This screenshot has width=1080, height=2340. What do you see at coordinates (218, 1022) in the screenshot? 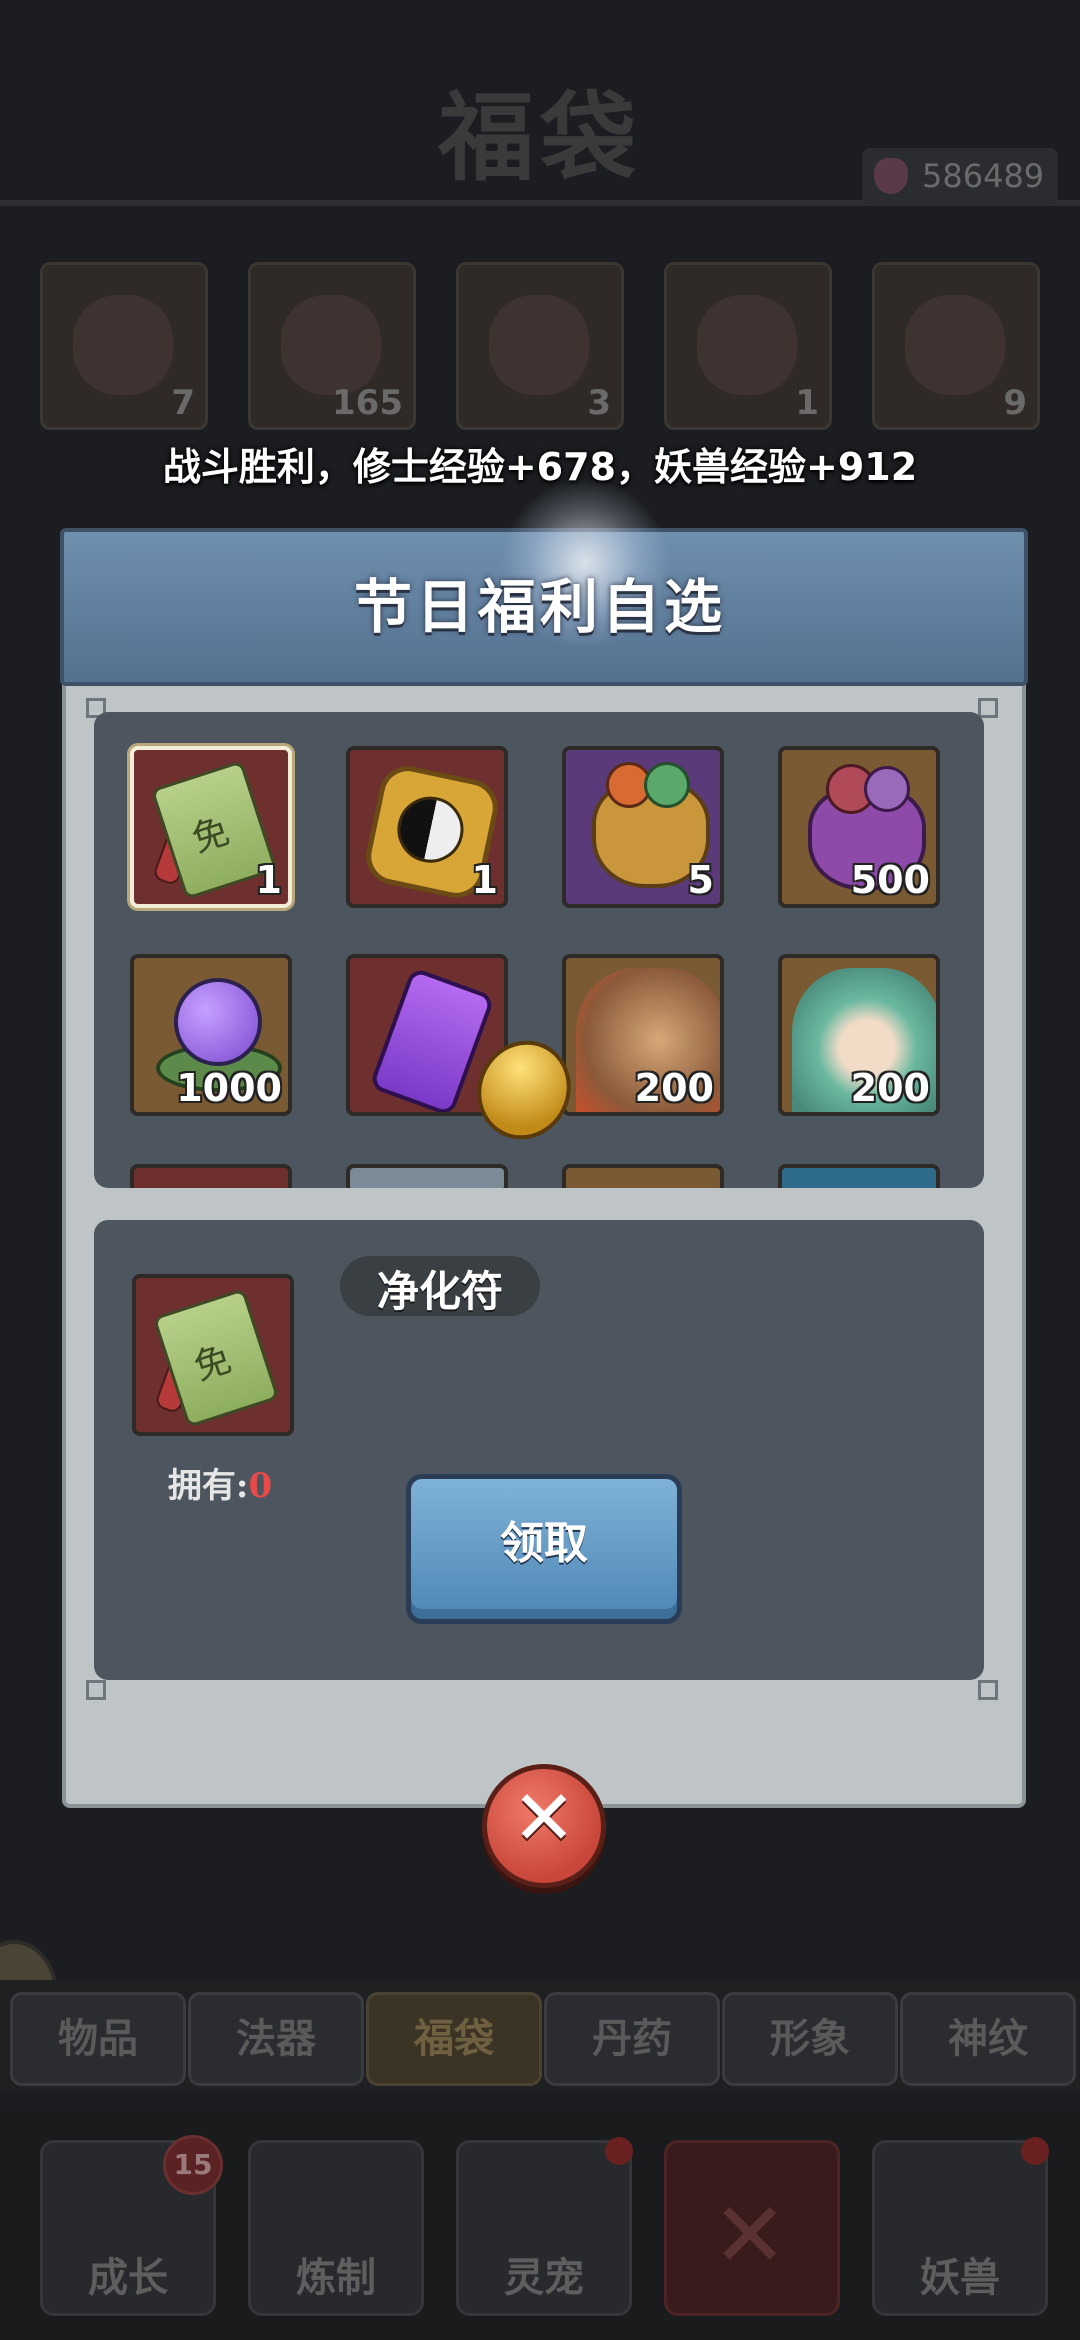
I see `spirit-orb-icon` at bounding box center [218, 1022].